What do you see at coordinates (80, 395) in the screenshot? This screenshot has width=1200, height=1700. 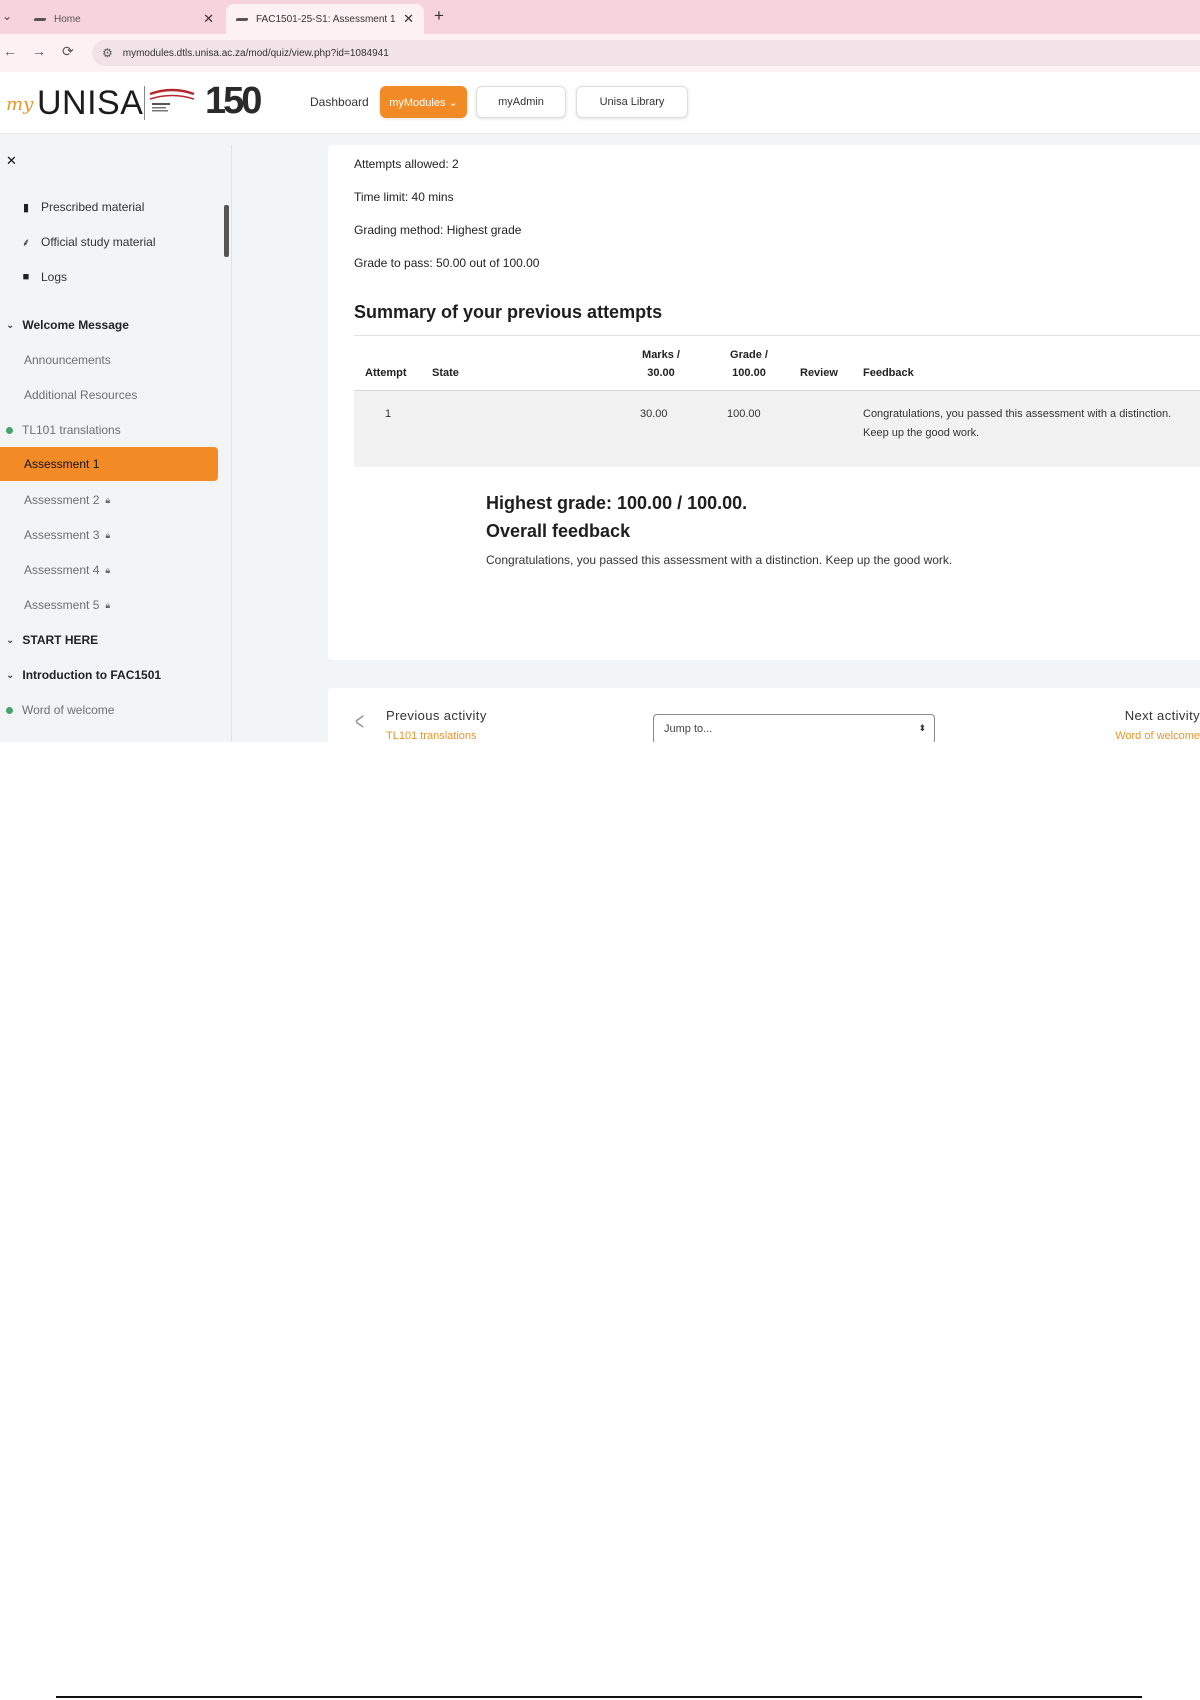 I see `sidebar-item-additional-resources: Additional Resources` at bounding box center [80, 395].